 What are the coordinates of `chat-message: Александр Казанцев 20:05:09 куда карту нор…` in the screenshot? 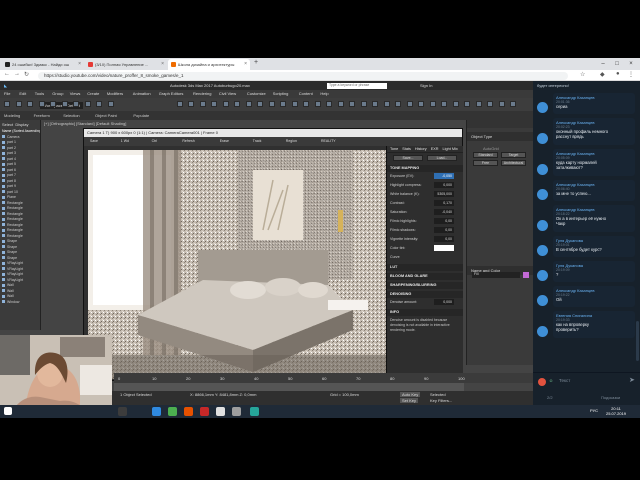 It's located at (594, 162).